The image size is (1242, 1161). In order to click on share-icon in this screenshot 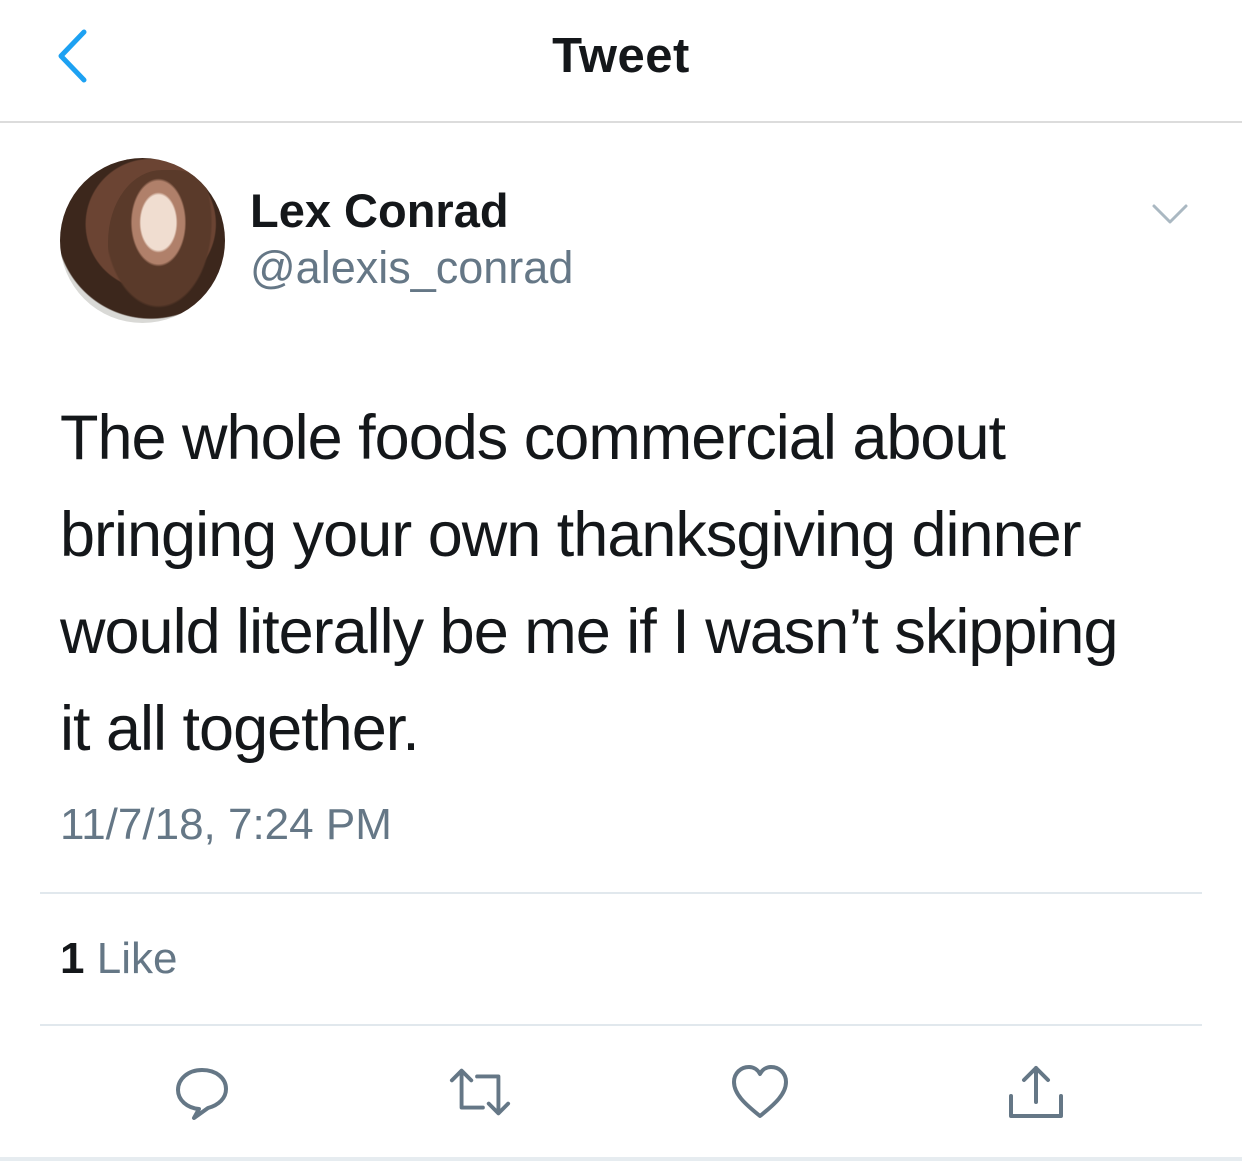, I will do `click(1036, 1092)`.